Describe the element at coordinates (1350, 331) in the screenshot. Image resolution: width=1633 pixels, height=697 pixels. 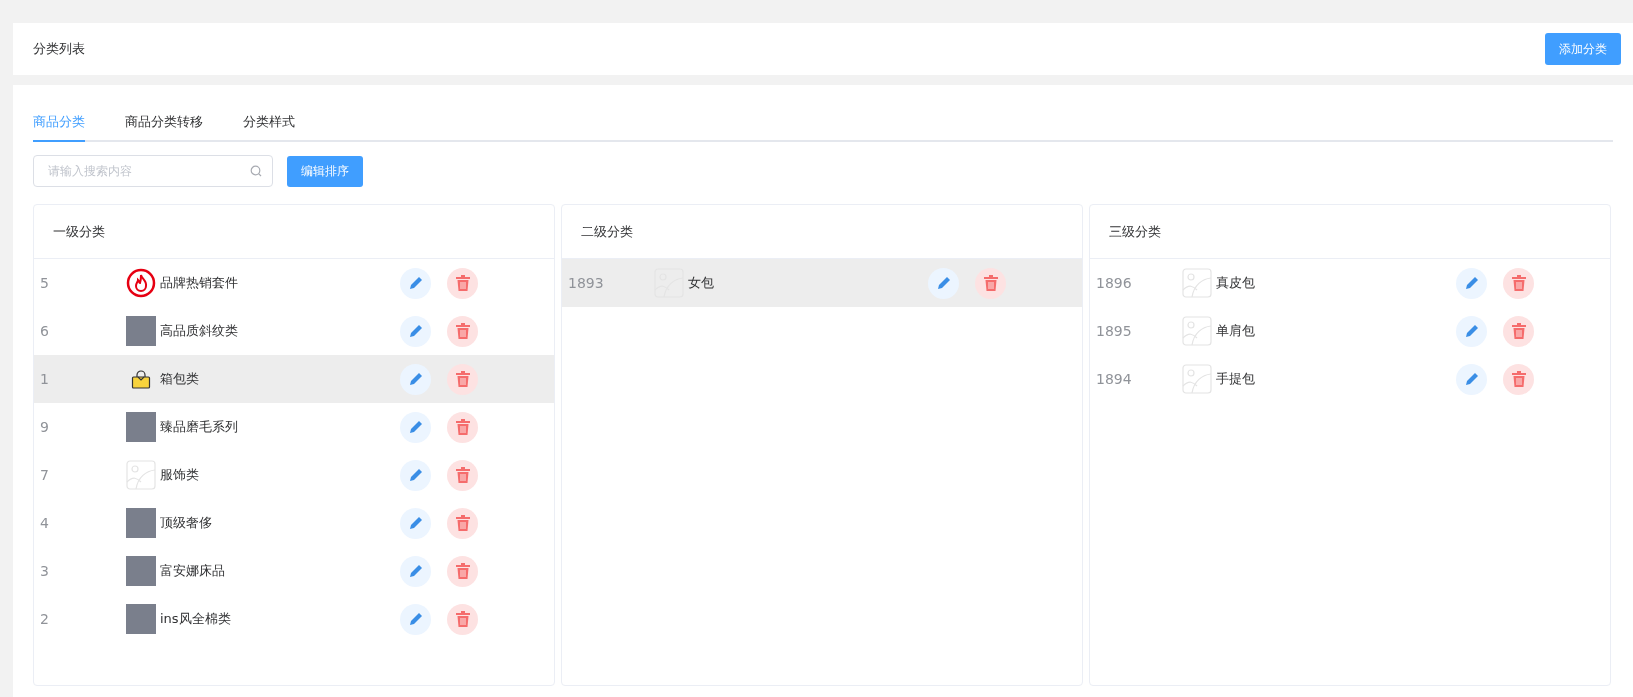
I see `category-row: 1895 单肩包` at that location.